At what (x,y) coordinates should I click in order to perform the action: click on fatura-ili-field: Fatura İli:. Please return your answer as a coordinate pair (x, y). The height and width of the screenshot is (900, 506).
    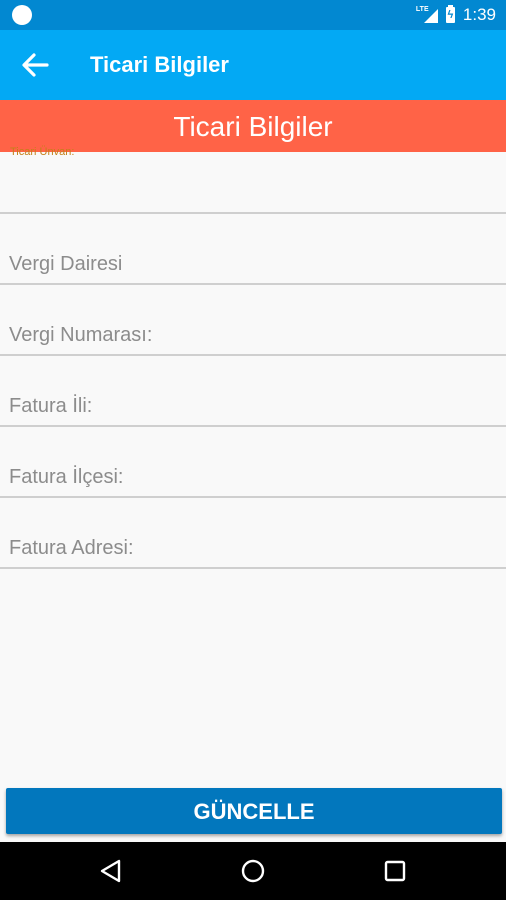
    Looking at the image, I should click on (253, 392).